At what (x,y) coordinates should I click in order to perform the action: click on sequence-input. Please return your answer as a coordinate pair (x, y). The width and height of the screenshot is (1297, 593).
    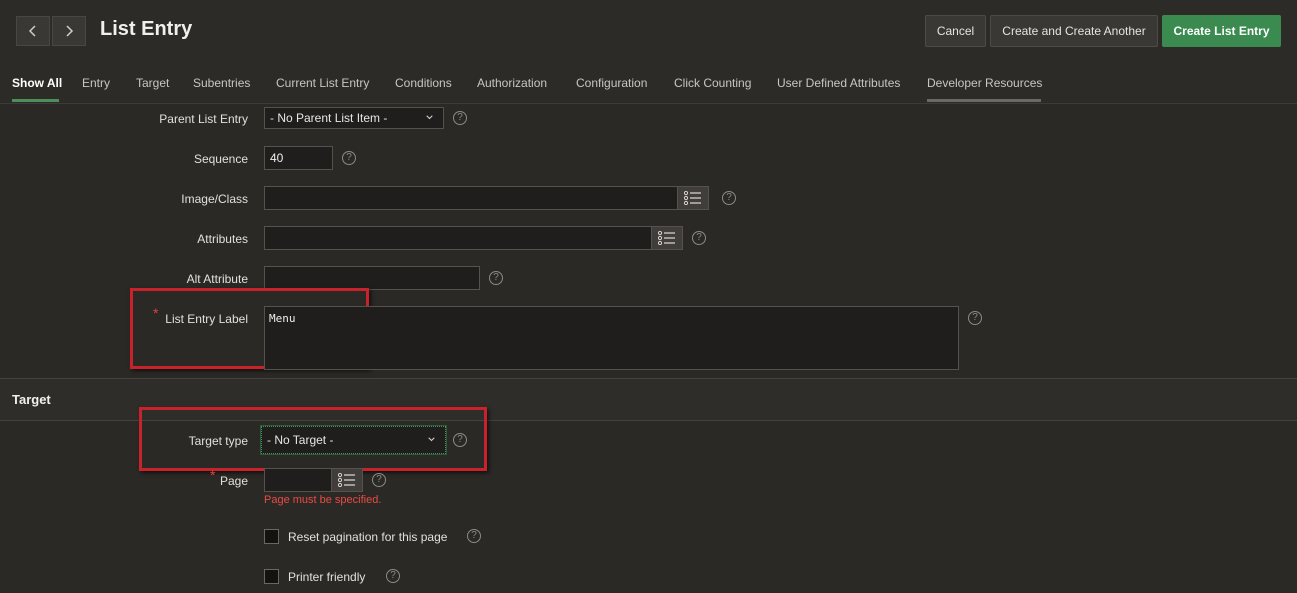
    Looking at the image, I should click on (298, 158).